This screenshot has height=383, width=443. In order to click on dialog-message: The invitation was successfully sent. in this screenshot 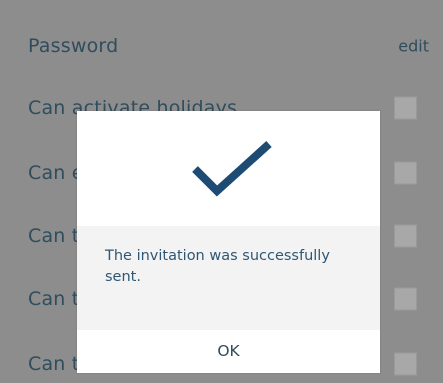, I will do `click(217, 266)`.